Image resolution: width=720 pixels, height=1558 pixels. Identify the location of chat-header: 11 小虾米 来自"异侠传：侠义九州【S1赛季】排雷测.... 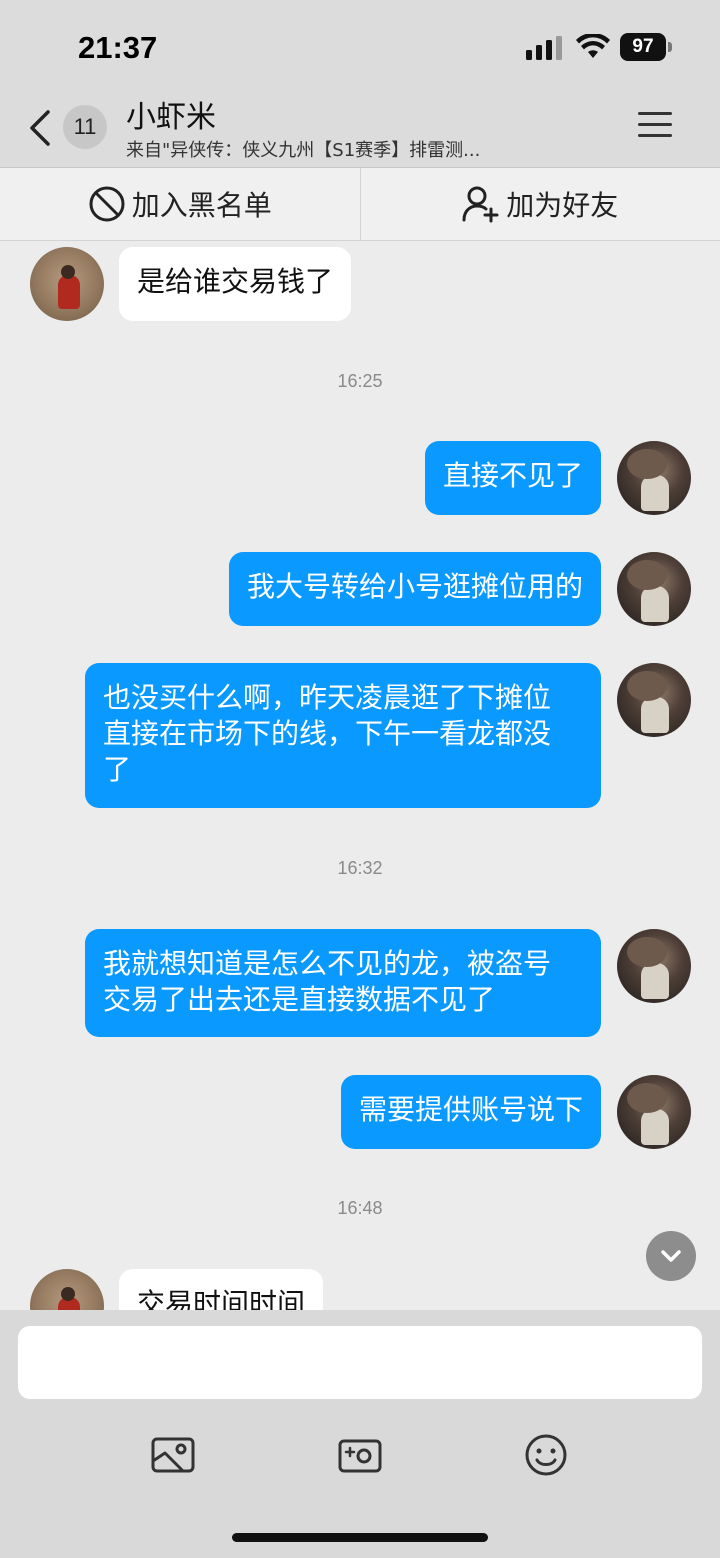
(360, 128).